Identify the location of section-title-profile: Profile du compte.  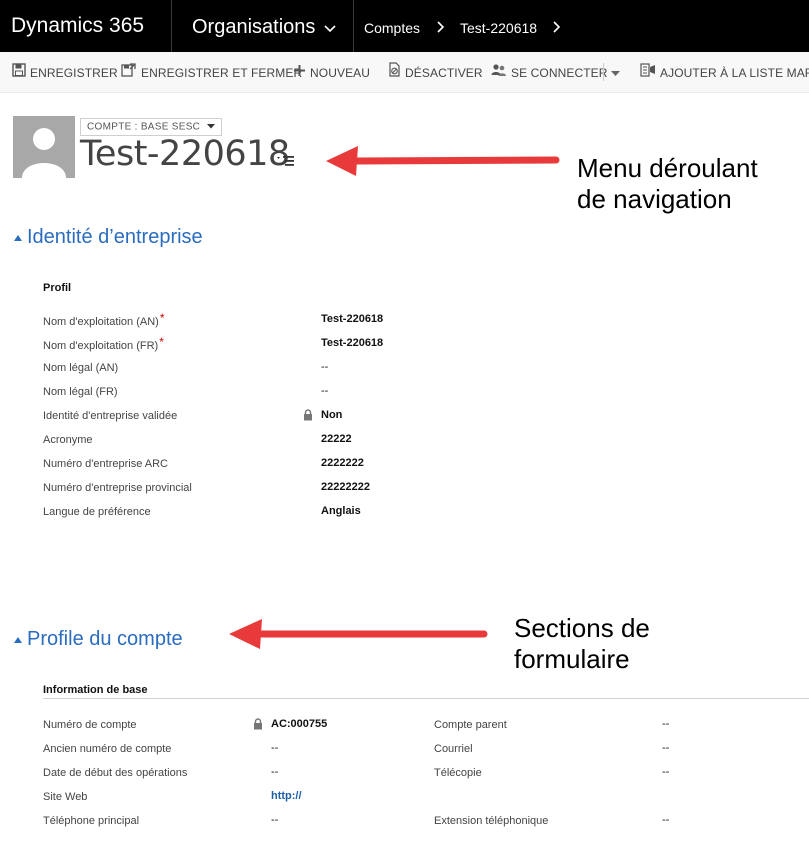
(105, 639).